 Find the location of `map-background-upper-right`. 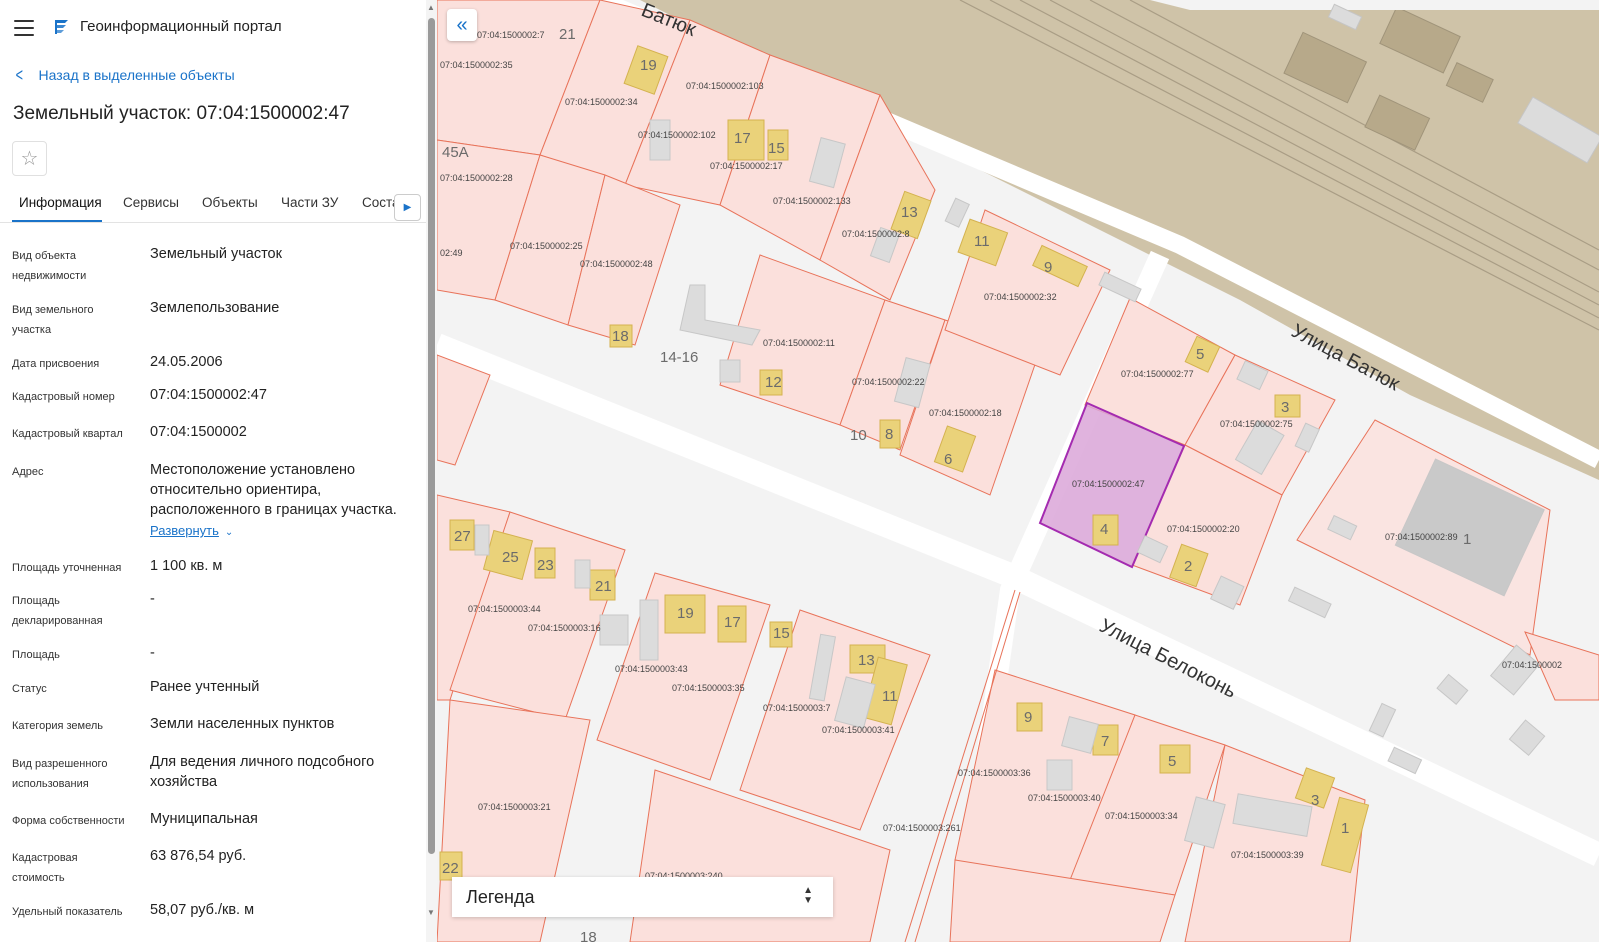

map-background-upper-right is located at coordinates (1374, 5).